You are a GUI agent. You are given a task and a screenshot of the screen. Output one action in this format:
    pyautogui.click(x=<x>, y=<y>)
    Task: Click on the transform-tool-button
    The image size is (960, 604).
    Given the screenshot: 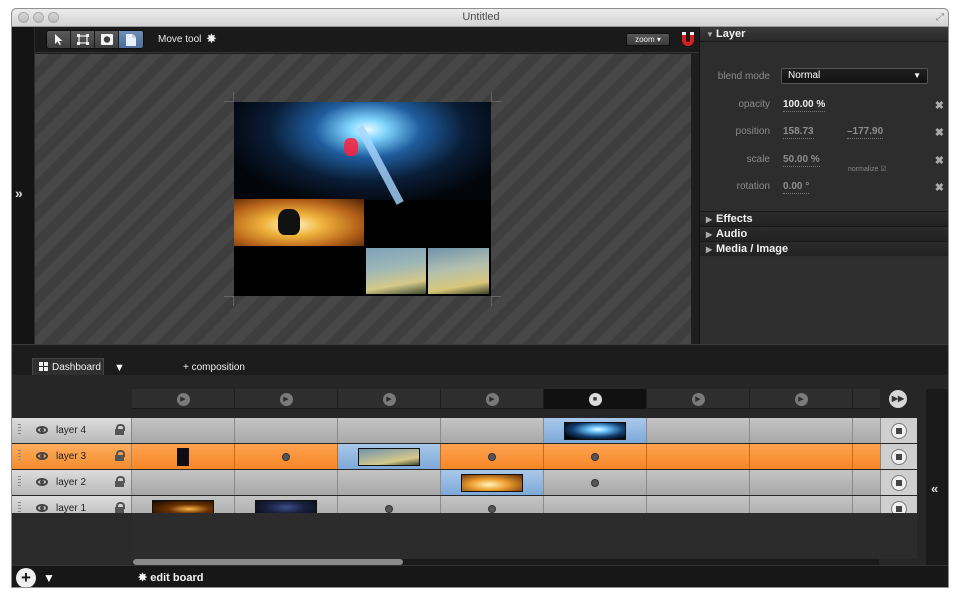 What is the action you would take?
    pyautogui.click(x=83, y=39)
    